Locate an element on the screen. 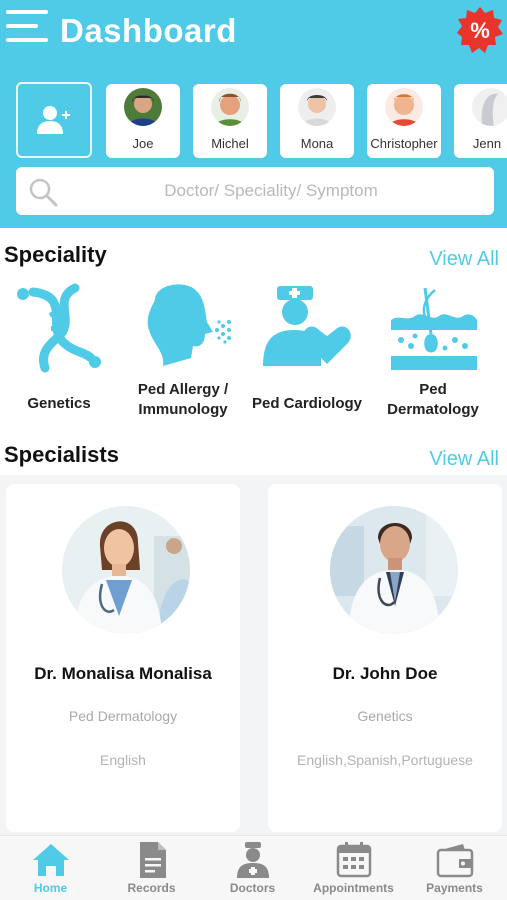  nav-home: Home is located at coordinates (50, 868).